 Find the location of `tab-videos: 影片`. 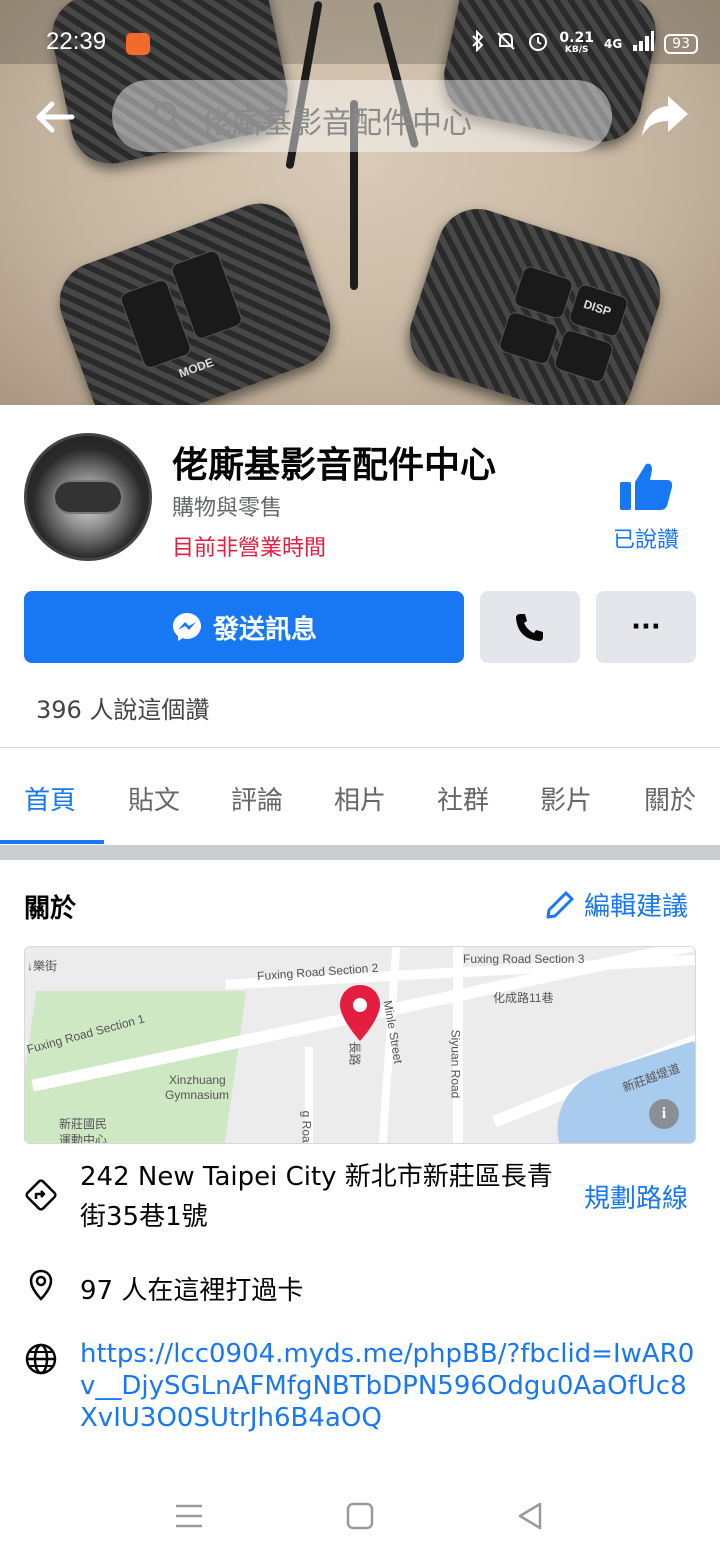

tab-videos: 影片 is located at coordinates (566, 798).